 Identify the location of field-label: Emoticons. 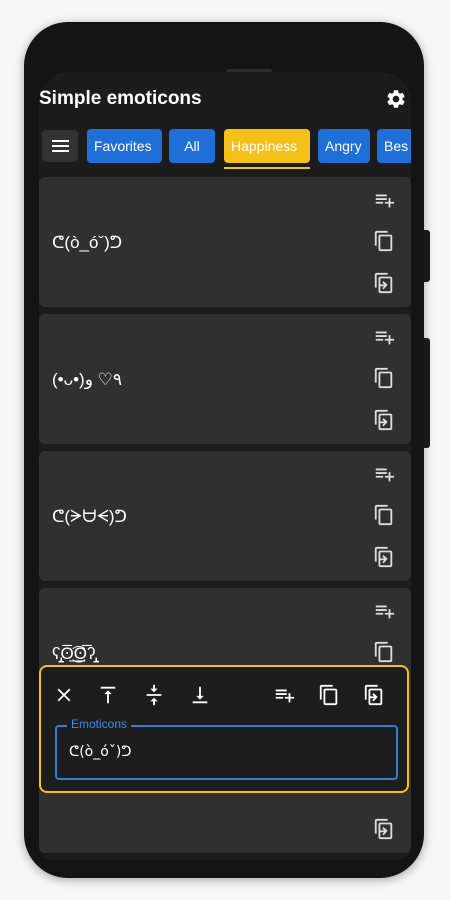
(99, 724).